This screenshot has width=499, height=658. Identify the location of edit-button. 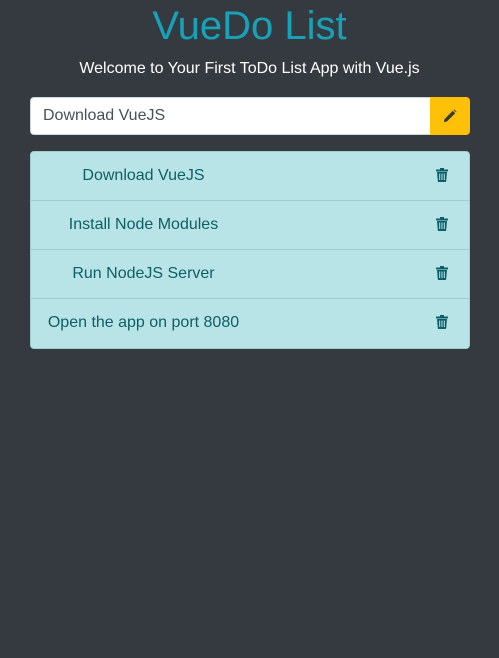
(450, 116).